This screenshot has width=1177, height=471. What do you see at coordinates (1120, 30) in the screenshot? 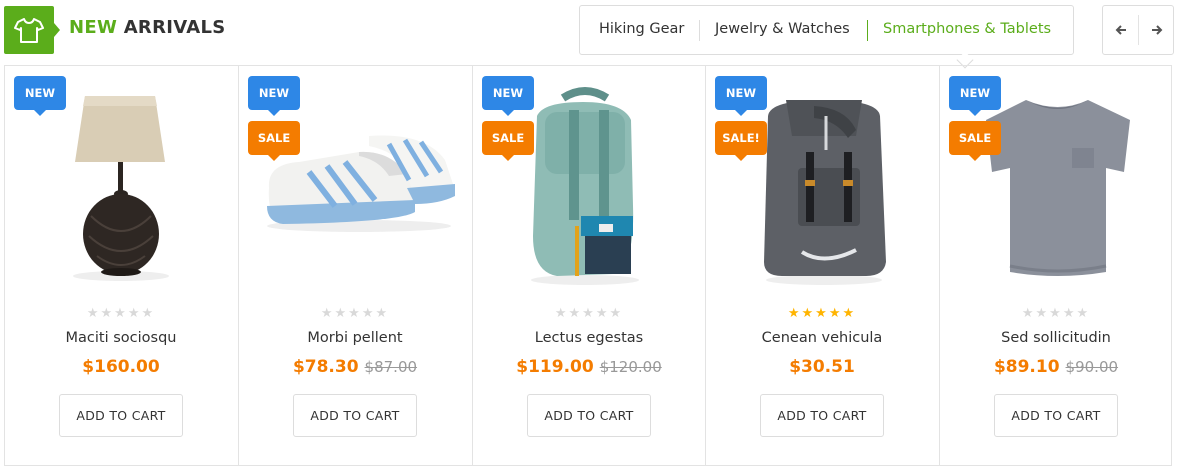
I see `arrow-left-icon` at bounding box center [1120, 30].